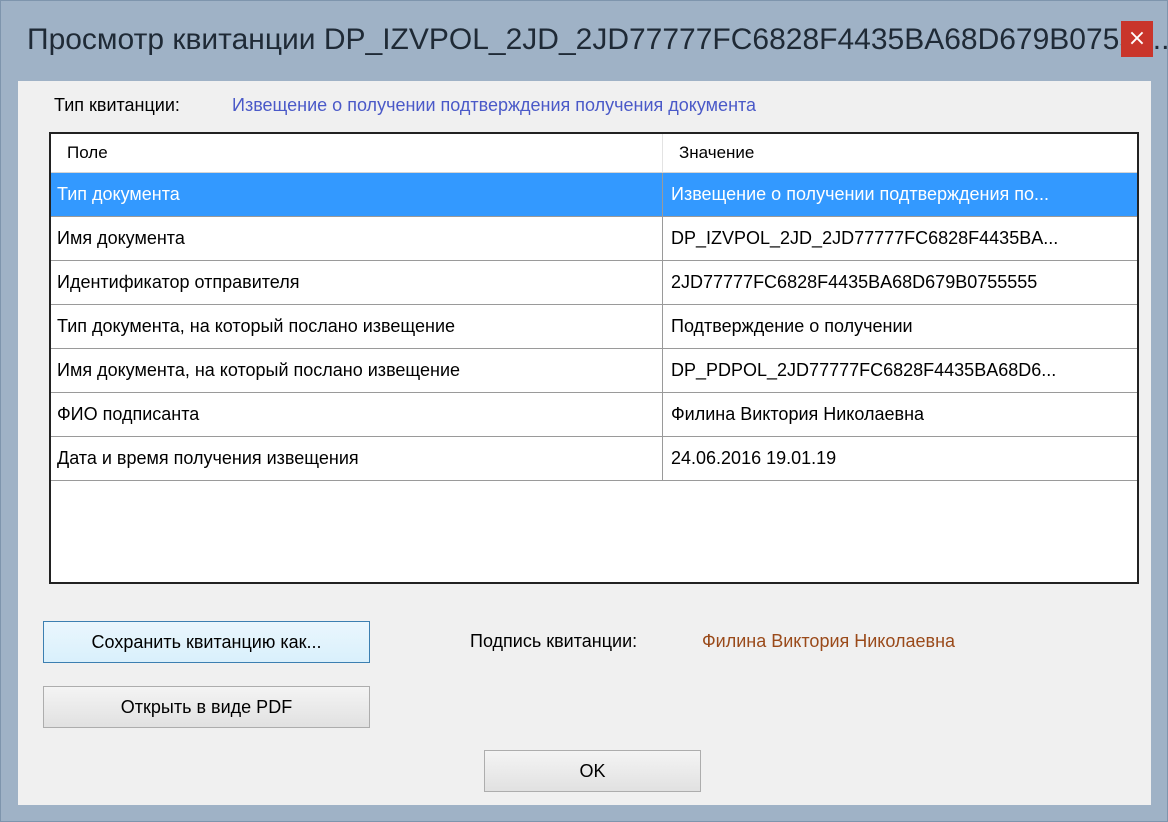 The height and width of the screenshot is (822, 1168). Describe the element at coordinates (357, 458) in the screenshot. I see `field-cell: Дата и время получения извещения` at that location.